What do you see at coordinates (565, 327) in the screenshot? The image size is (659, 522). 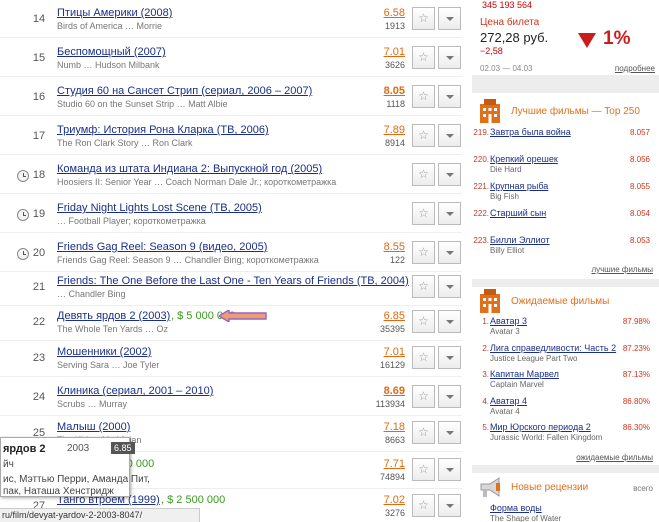 I see `sidebar-list-item: 1. Аватар 3 Avatar 3 87.98%` at bounding box center [565, 327].